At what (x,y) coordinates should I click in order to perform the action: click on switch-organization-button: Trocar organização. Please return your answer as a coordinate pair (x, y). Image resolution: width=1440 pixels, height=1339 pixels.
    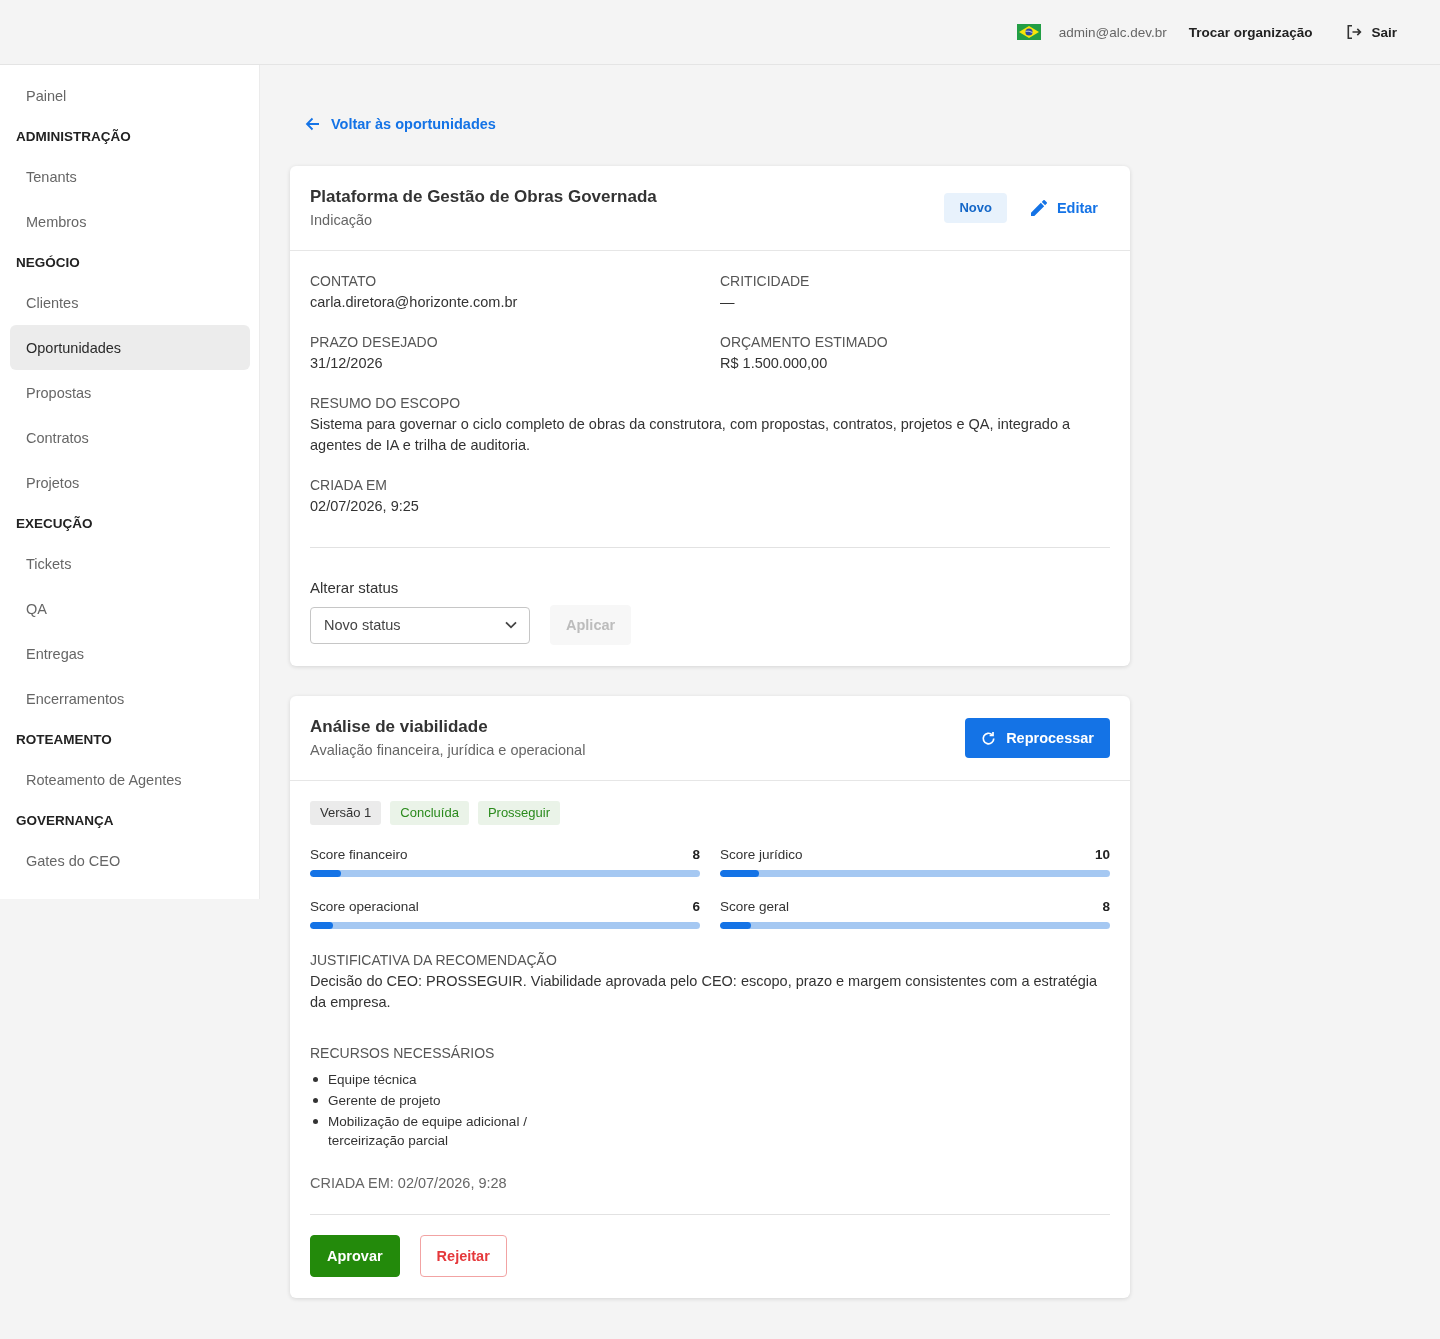
    Looking at the image, I should click on (1250, 32).